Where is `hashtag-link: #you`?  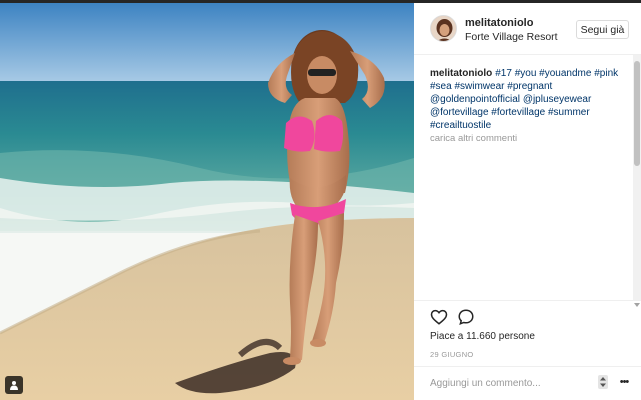
hashtag-link: #you is located at coordinates (526, 73).